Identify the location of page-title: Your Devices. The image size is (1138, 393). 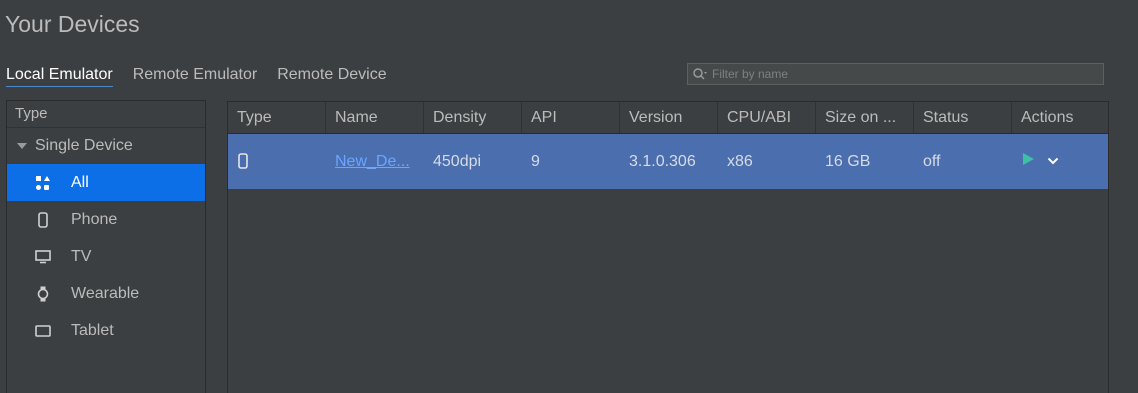
(72, 24).